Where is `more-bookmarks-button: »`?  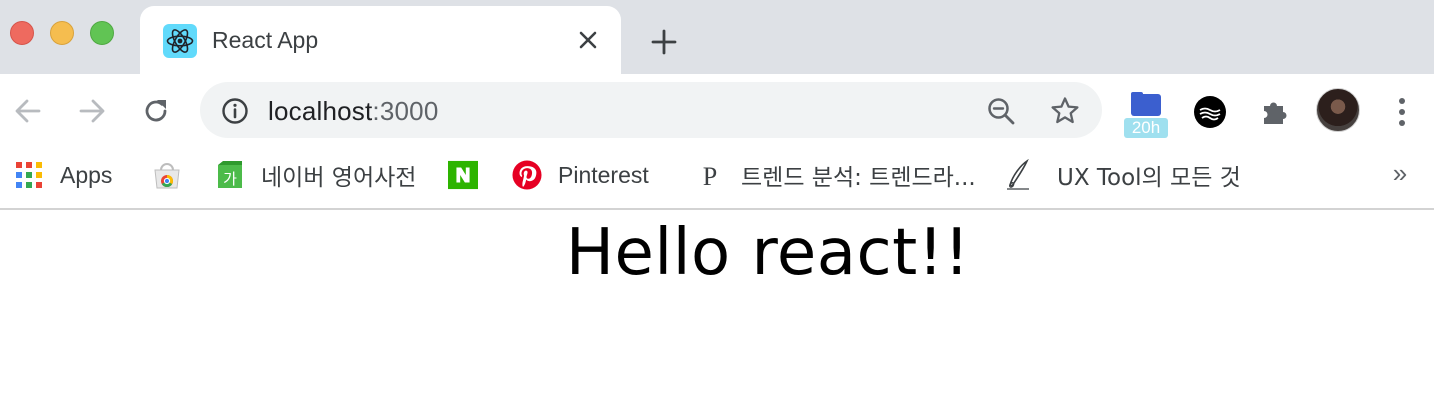 more-bookmarks-button: » is located at coordinates (1400, 173).